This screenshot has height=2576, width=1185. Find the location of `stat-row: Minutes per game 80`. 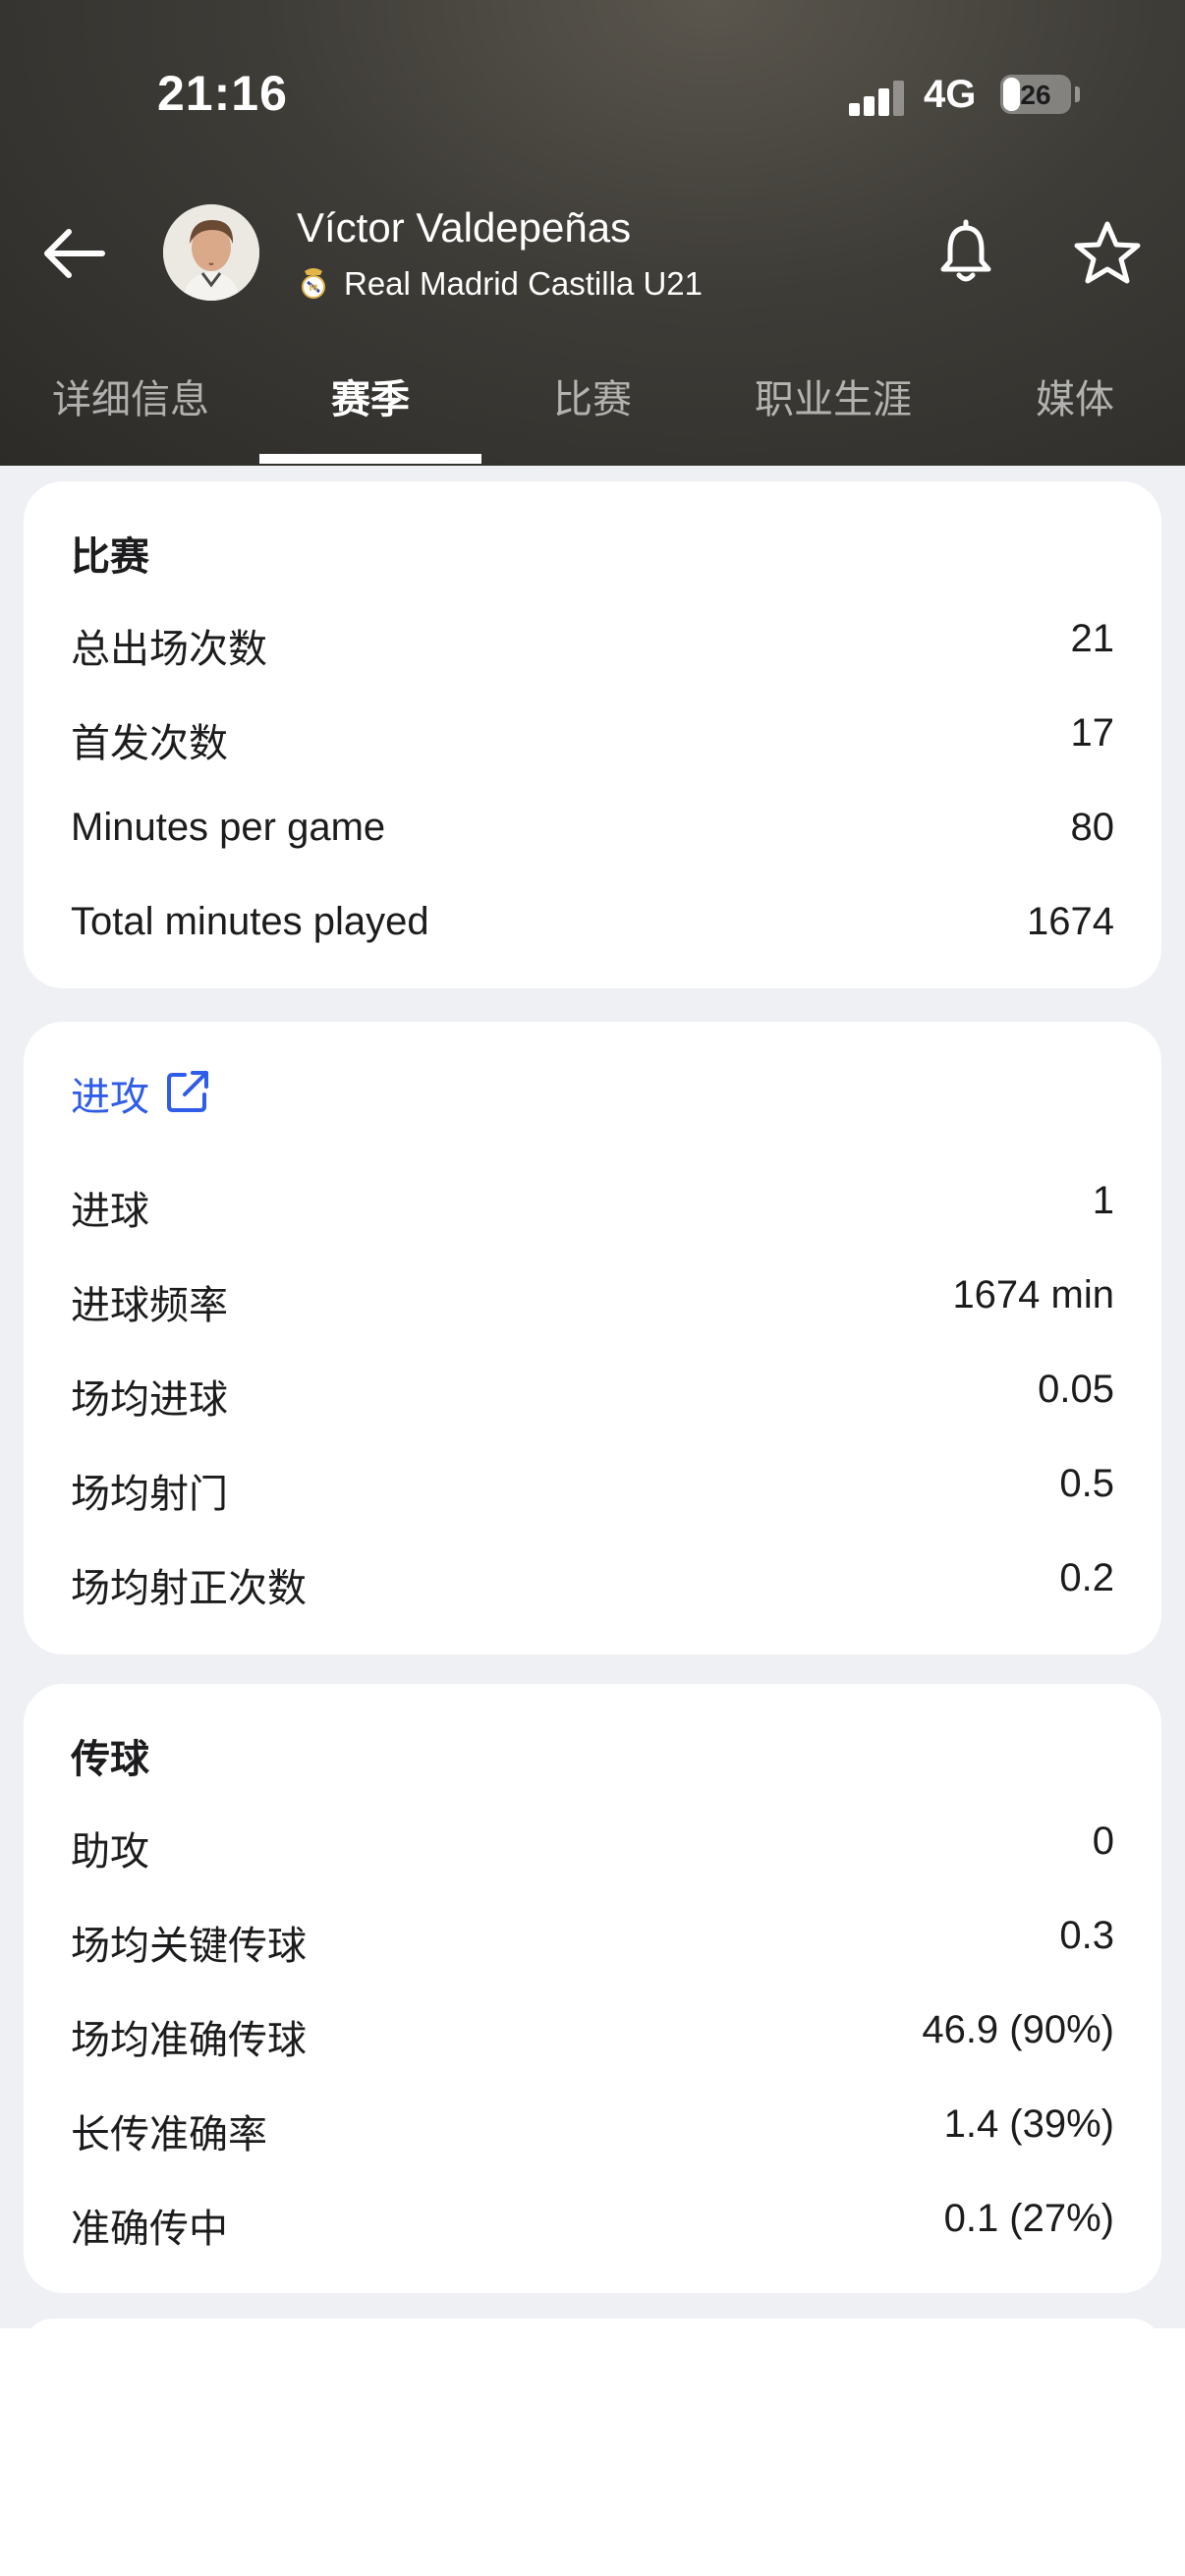

stat-row: Minutes per game 80 is located at coordinates (592, 835).